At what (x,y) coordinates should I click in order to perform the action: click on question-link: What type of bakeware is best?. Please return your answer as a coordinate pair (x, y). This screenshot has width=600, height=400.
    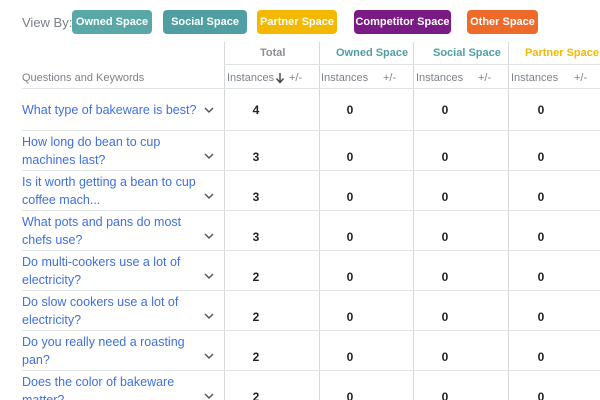
    Looking at the image, I should click on (112, 110).